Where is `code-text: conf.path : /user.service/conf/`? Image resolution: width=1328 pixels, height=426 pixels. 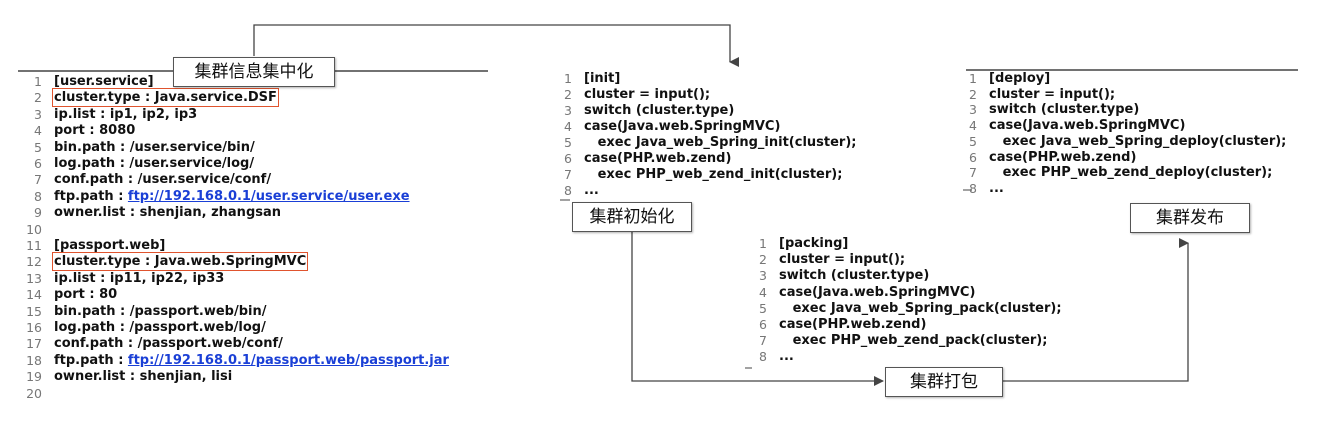 code-text: conf.path : /user.service/conf/ is located at coordinates (162, 179).